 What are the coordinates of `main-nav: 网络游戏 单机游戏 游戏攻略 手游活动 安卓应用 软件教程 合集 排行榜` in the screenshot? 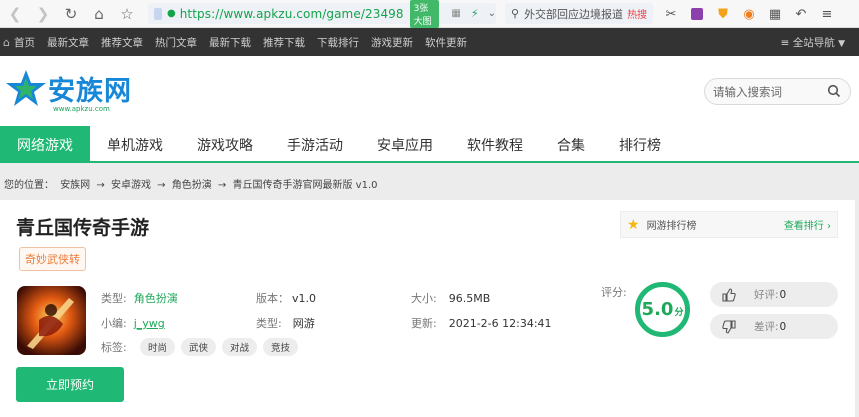 It's located at (429, 144).